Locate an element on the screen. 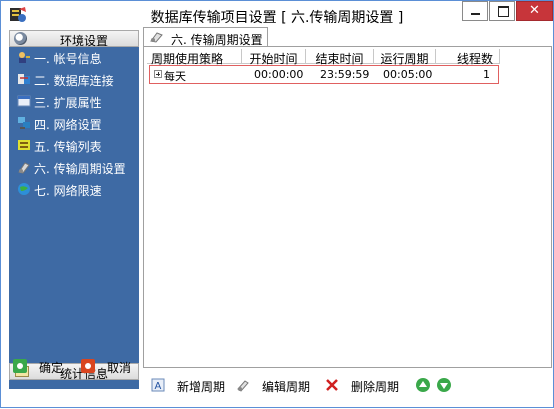 The width and height of the screenshot is (554, 409). delete-icon is located at coordinates (332, 385).